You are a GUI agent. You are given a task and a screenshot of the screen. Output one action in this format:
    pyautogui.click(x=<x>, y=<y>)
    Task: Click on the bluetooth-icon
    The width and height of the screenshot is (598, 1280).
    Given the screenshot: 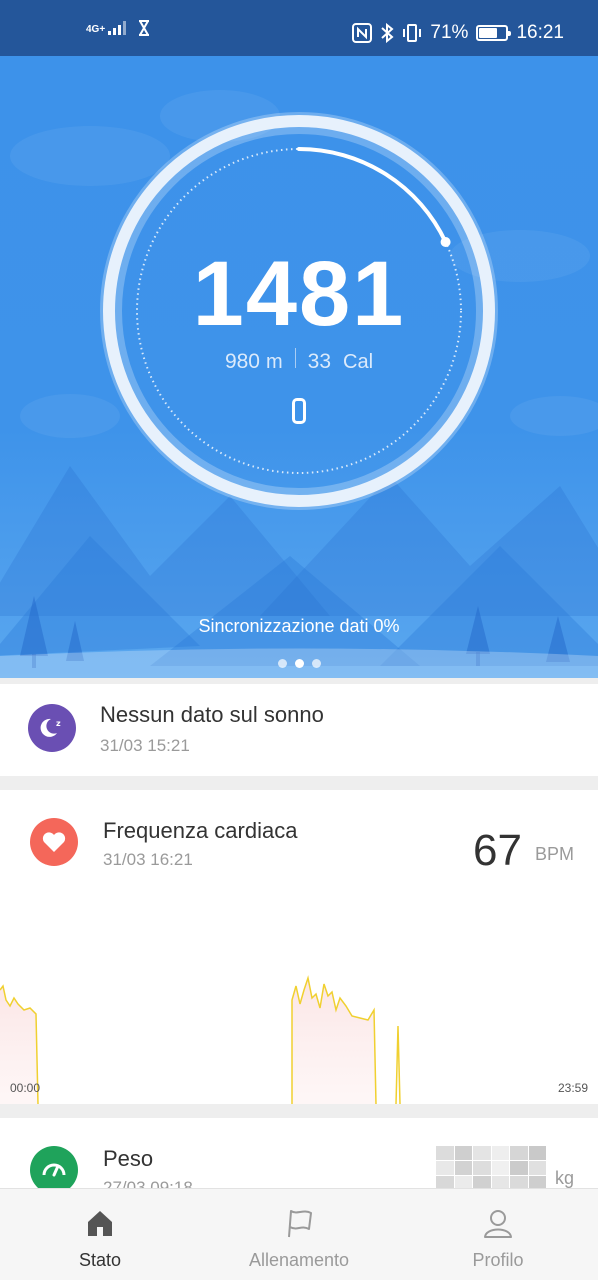 What is the action you would take?
    pyautogui.click(x=387, y=33)
    